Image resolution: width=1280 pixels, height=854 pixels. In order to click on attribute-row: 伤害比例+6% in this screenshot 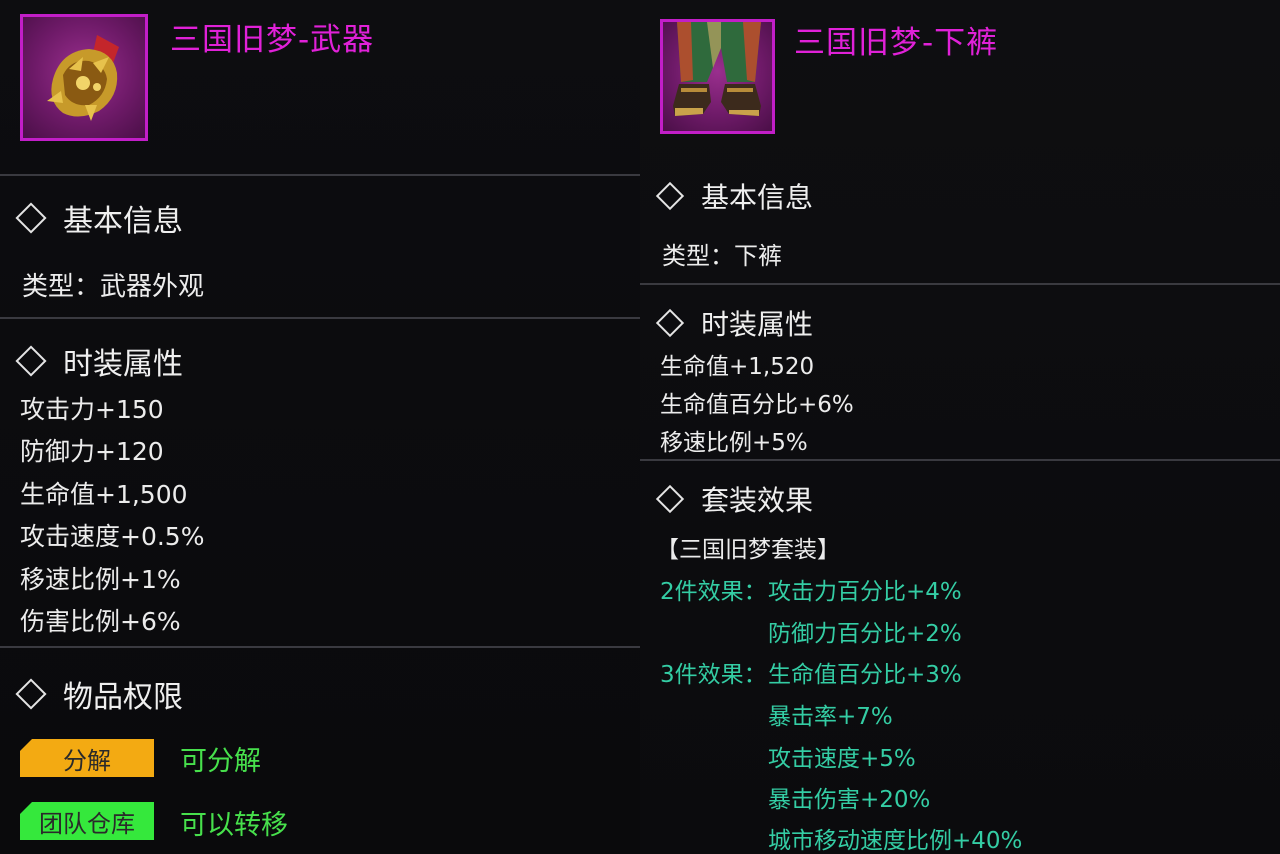, I will do `click(100, 621)`.